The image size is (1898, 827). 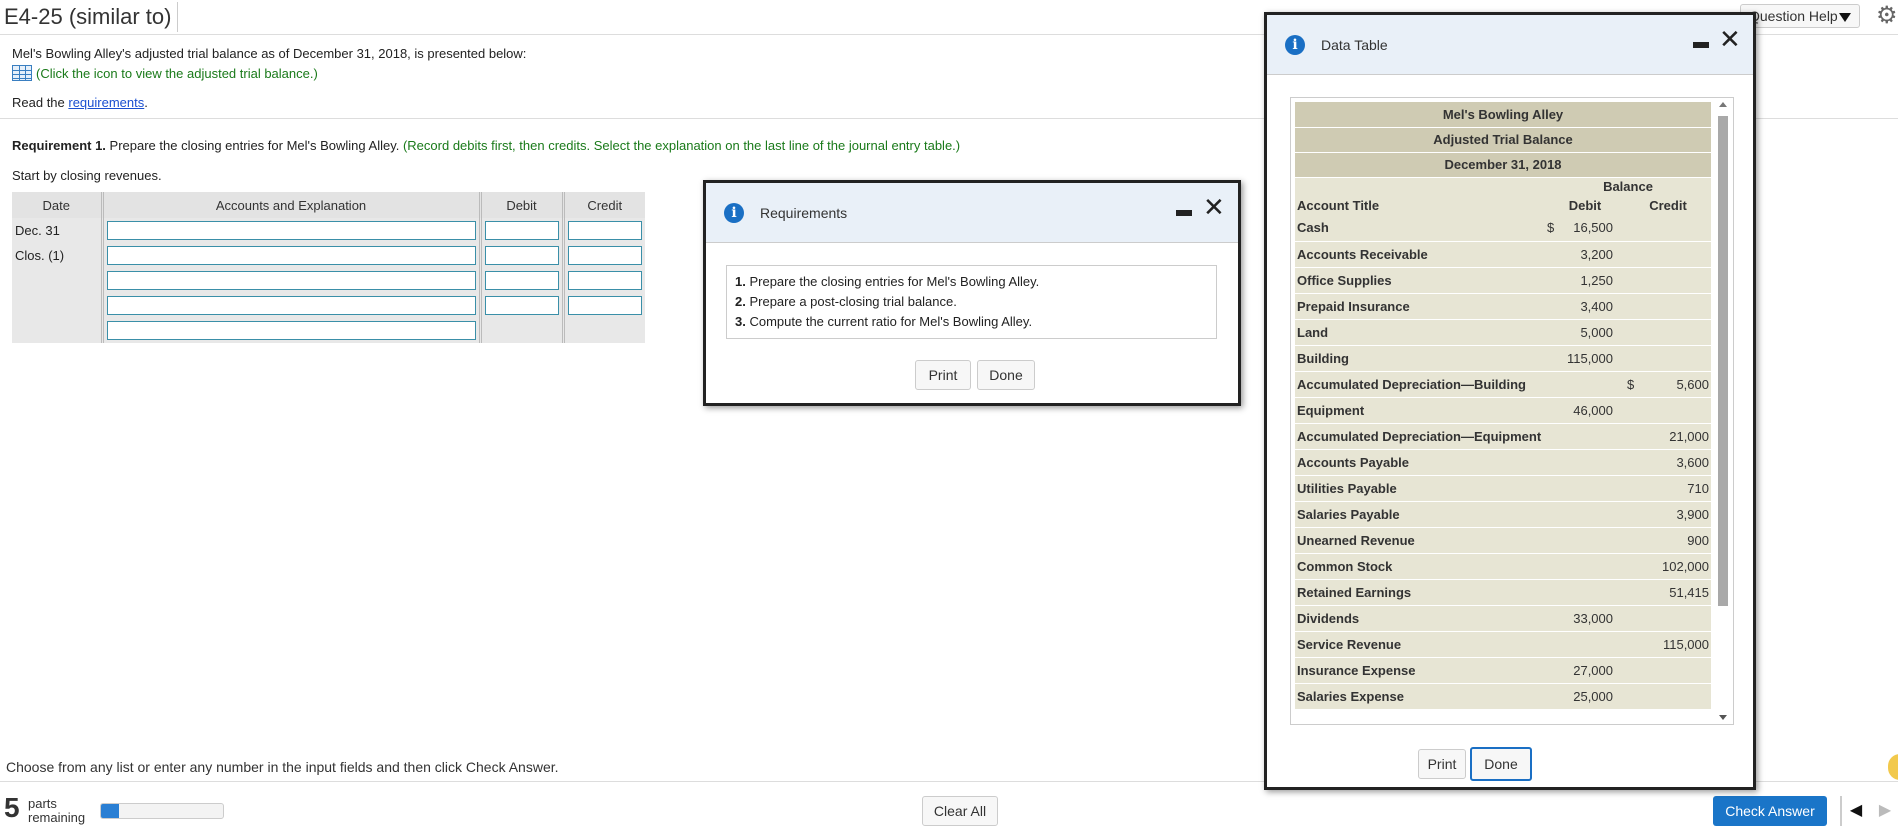 What do you see at coordinates (1420, 514) in the screenshot?
I see `account-title: Salaries Payable` at bounding box center [1420, 514].